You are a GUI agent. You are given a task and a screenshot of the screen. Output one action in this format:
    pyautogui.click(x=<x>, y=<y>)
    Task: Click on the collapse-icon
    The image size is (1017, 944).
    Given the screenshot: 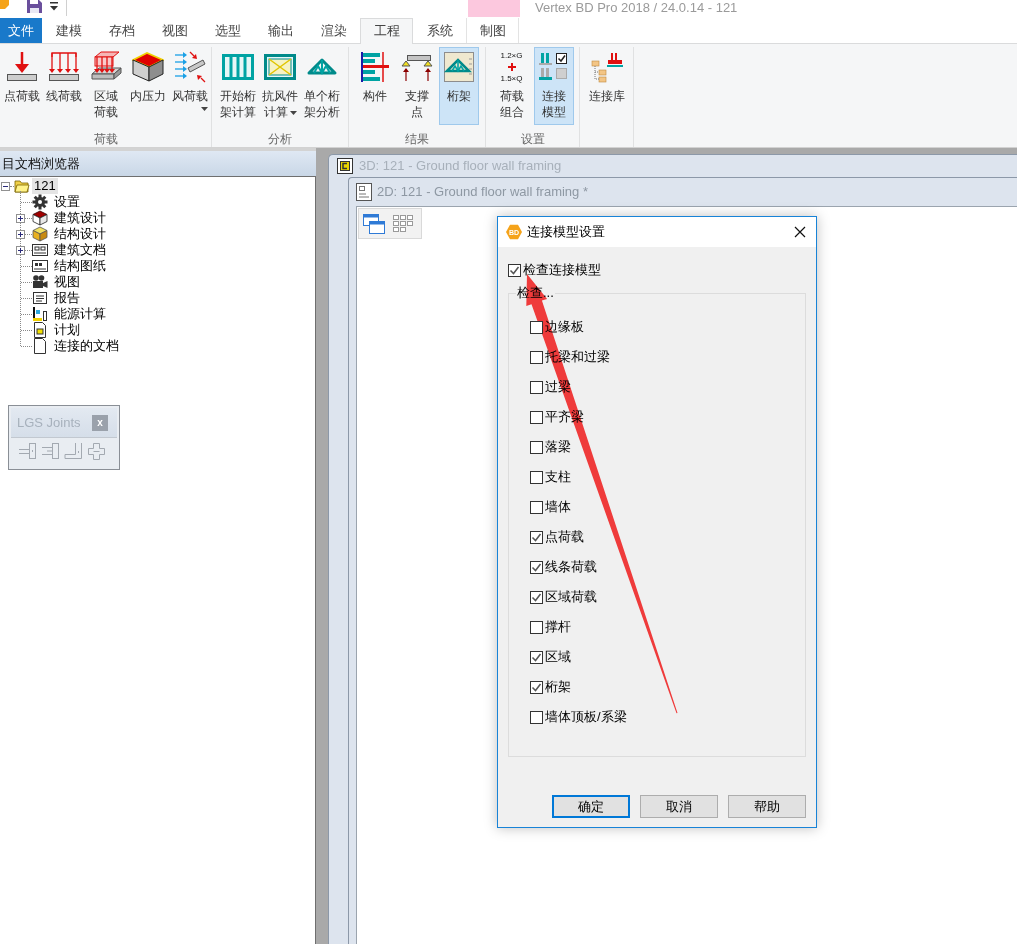 What is the action you would take?
    pyautogui.click(x=5, y=186)
    